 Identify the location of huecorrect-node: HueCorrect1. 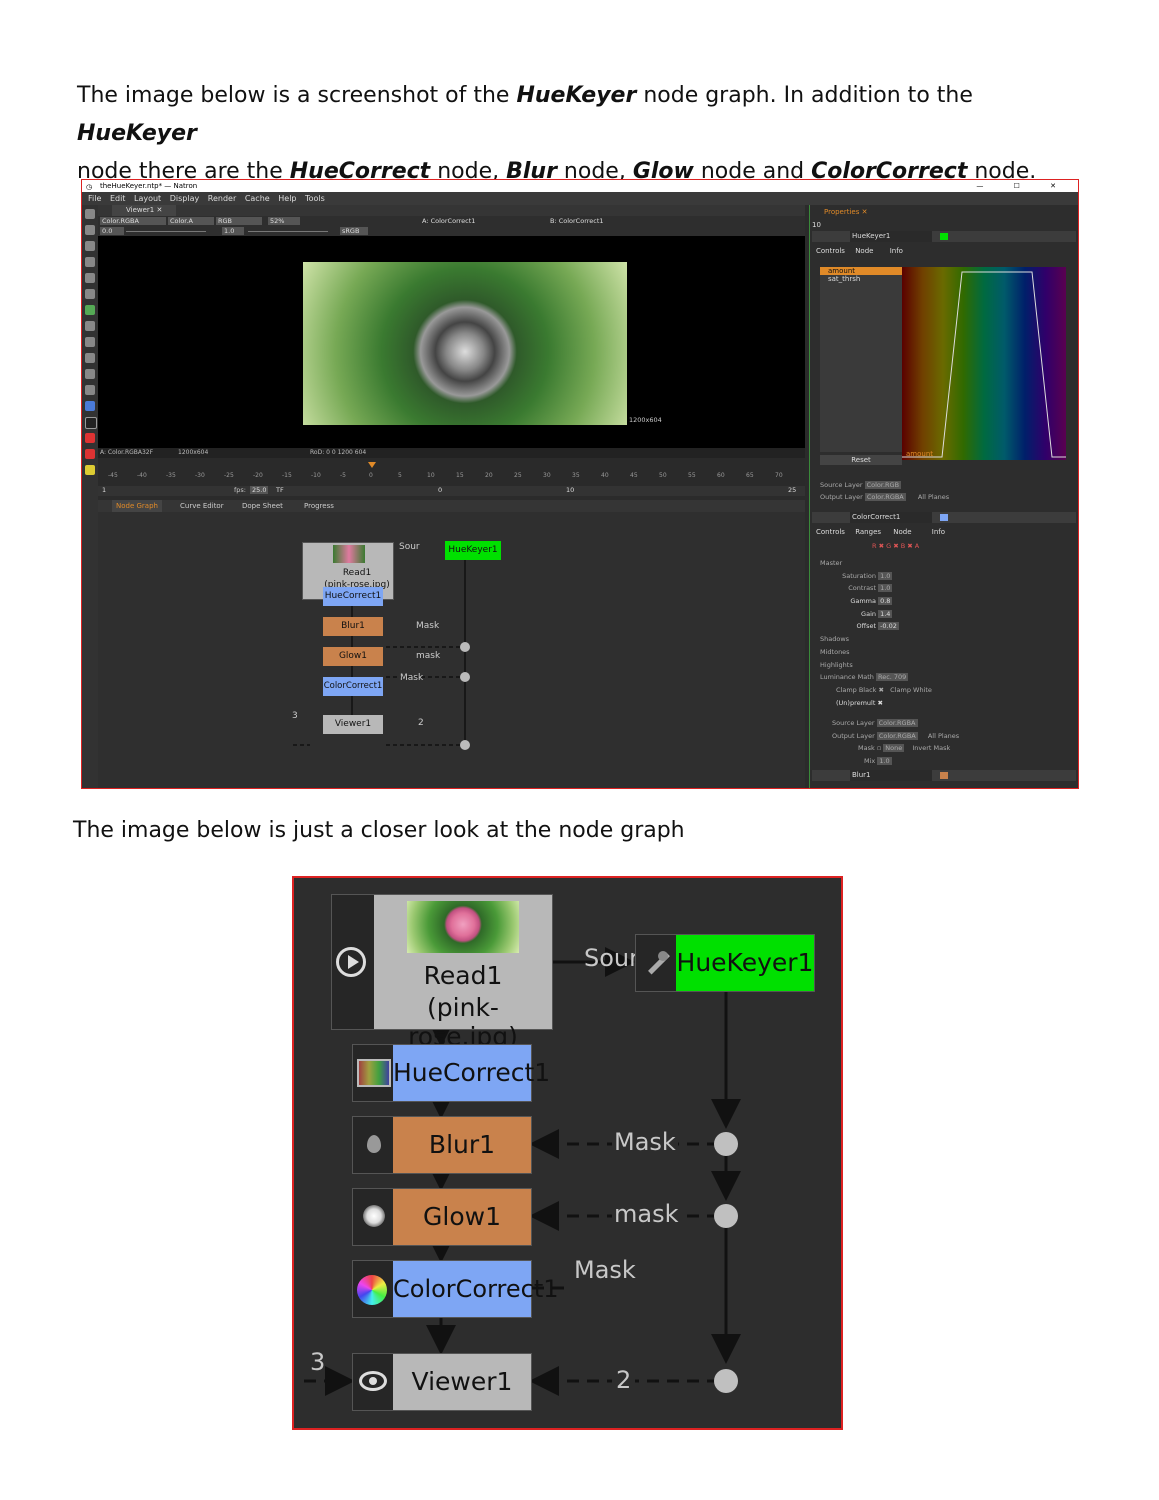
(451, 1073).